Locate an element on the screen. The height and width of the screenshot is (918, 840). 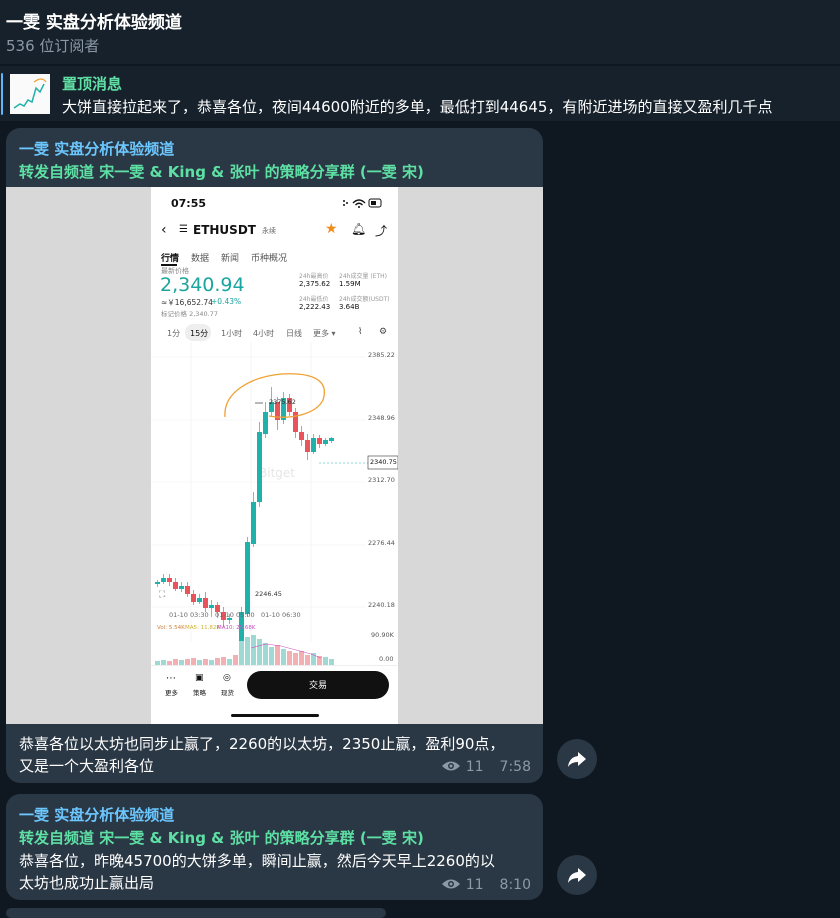
axis-price-5: 2240.18 is located at coordinates (381, 605).